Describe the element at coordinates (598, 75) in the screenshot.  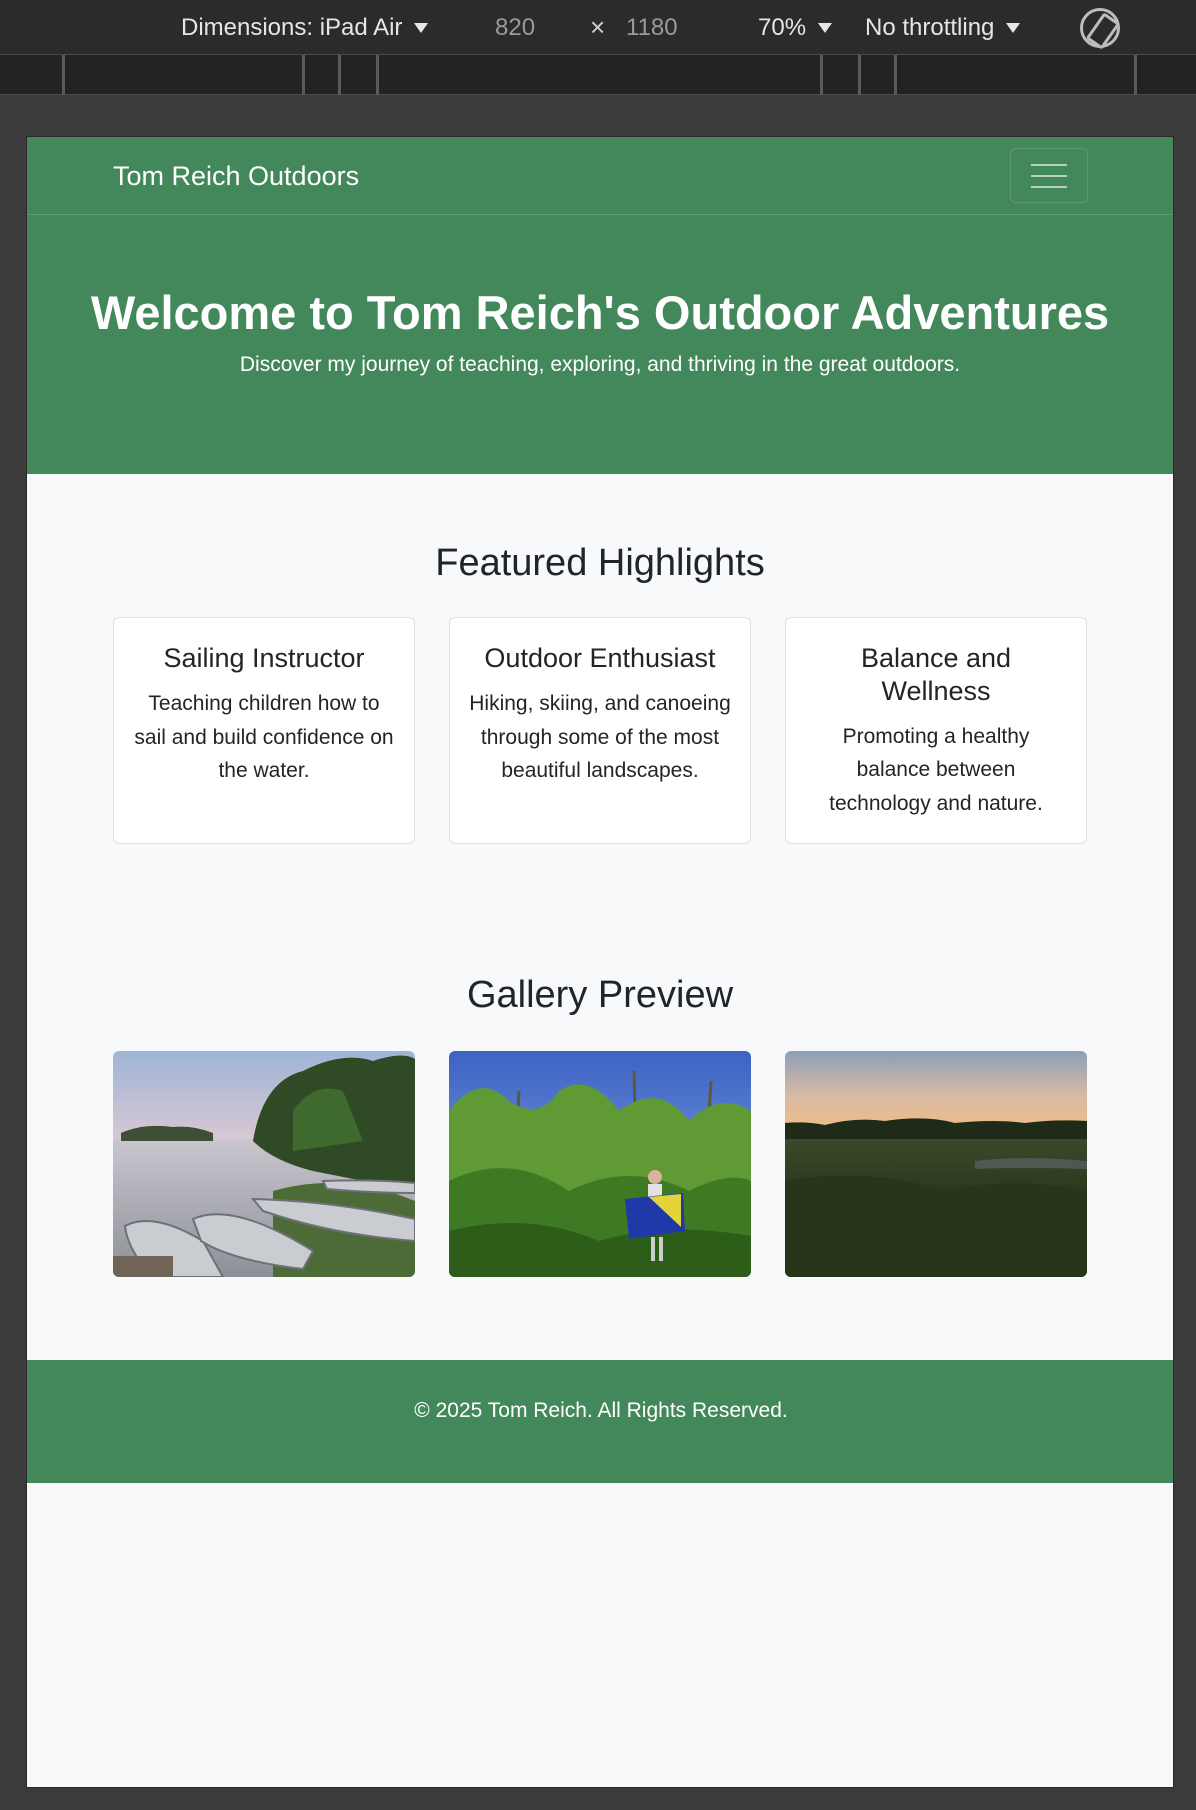
I see `media-query-bar` at that location.